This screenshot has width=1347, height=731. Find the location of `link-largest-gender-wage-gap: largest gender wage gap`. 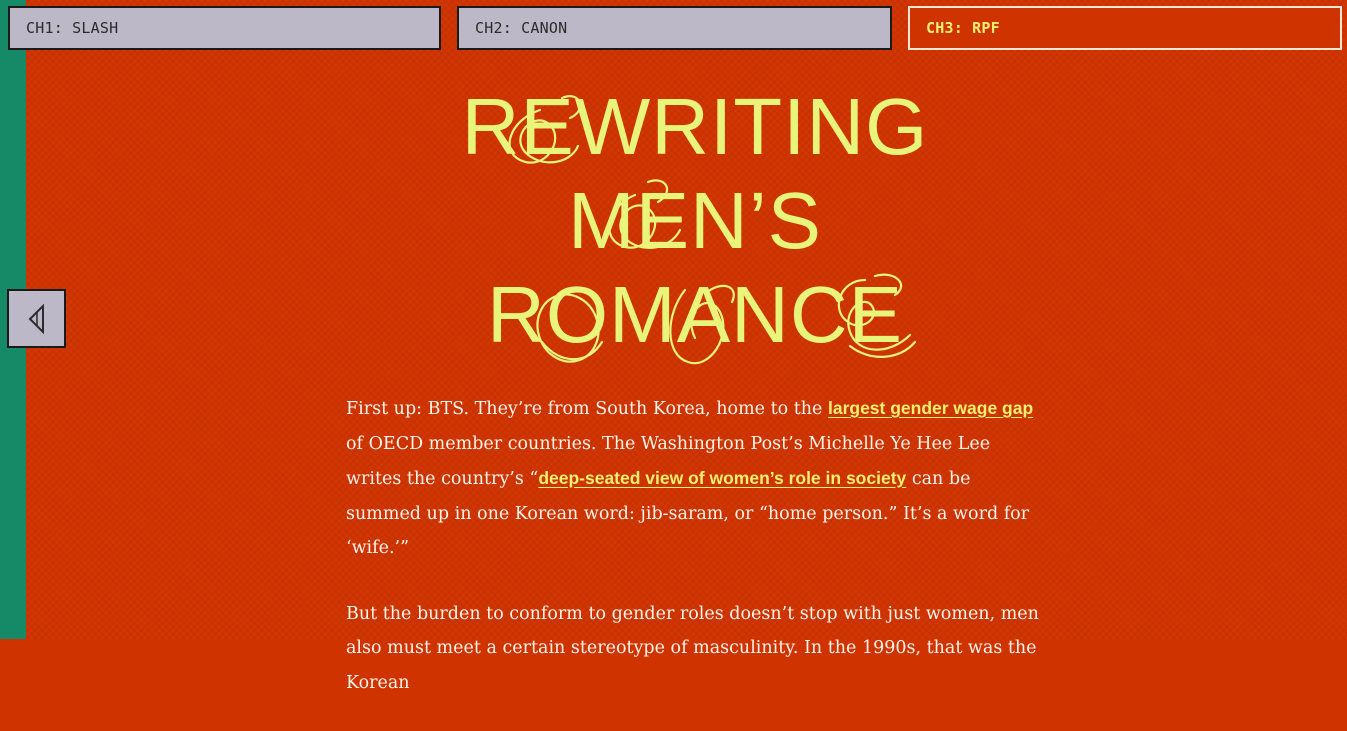

link-largest-gender-wage-gap: largest gender wage gap is located at coordinates (930, 408).